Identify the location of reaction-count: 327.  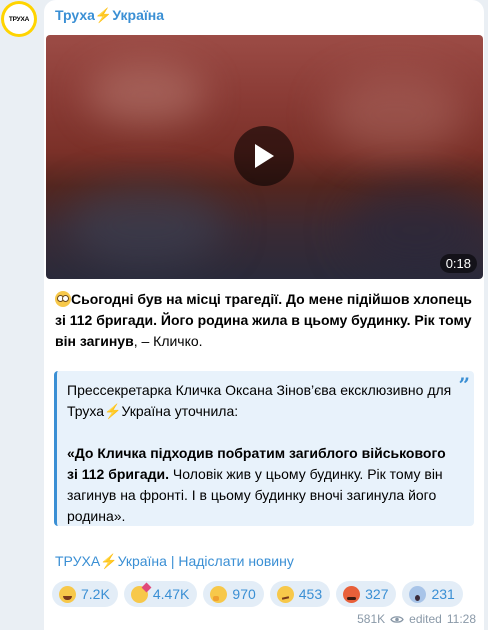
(377, 594).